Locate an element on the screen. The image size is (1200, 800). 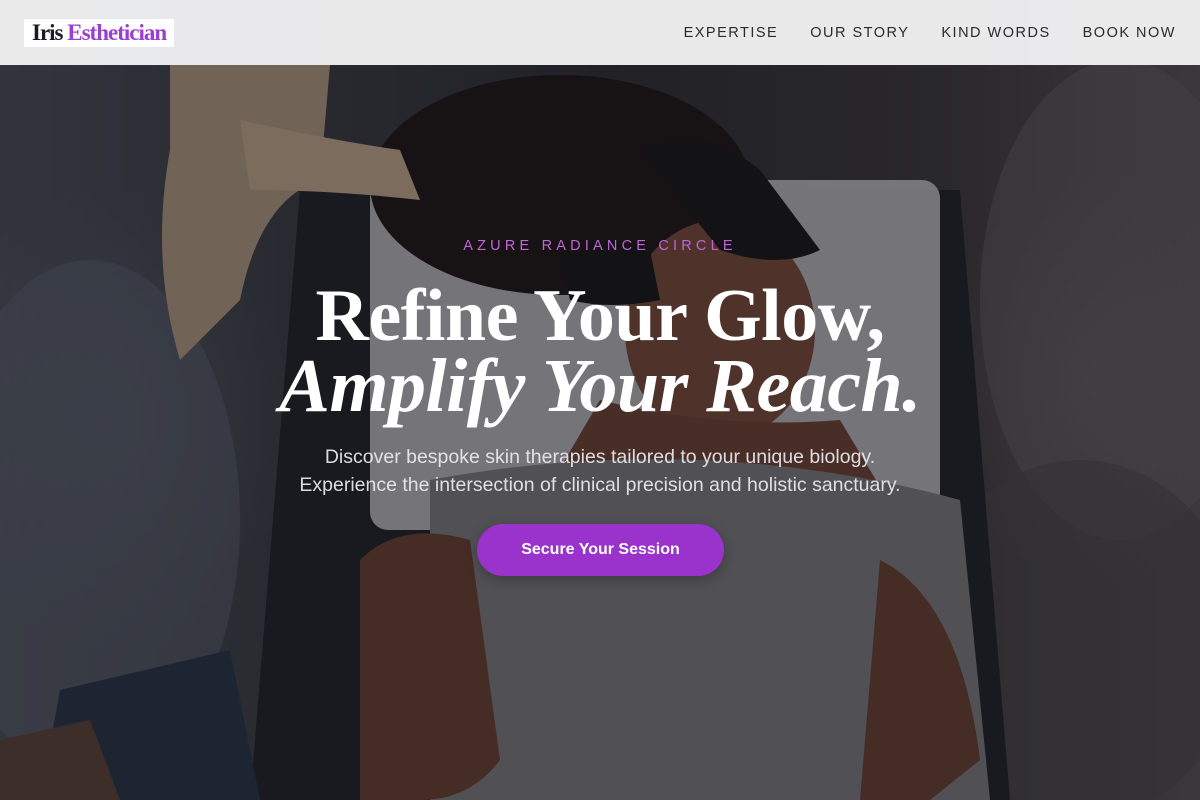
brand-logo: Iris Esthetician is located at coordinates (99, 32).